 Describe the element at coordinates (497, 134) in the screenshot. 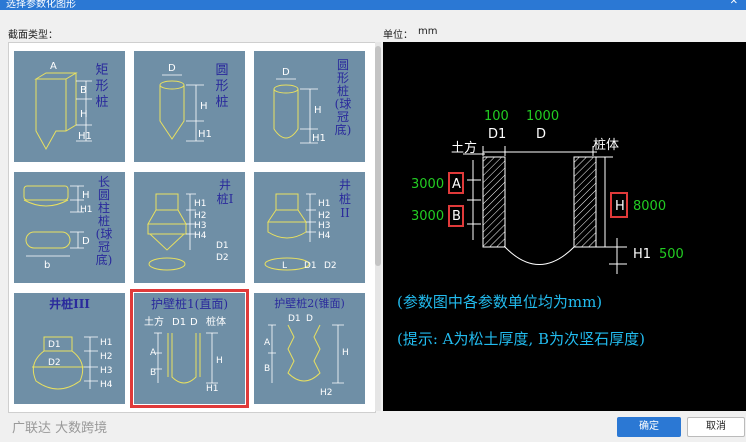

I see `label-d1: D1` at that location.